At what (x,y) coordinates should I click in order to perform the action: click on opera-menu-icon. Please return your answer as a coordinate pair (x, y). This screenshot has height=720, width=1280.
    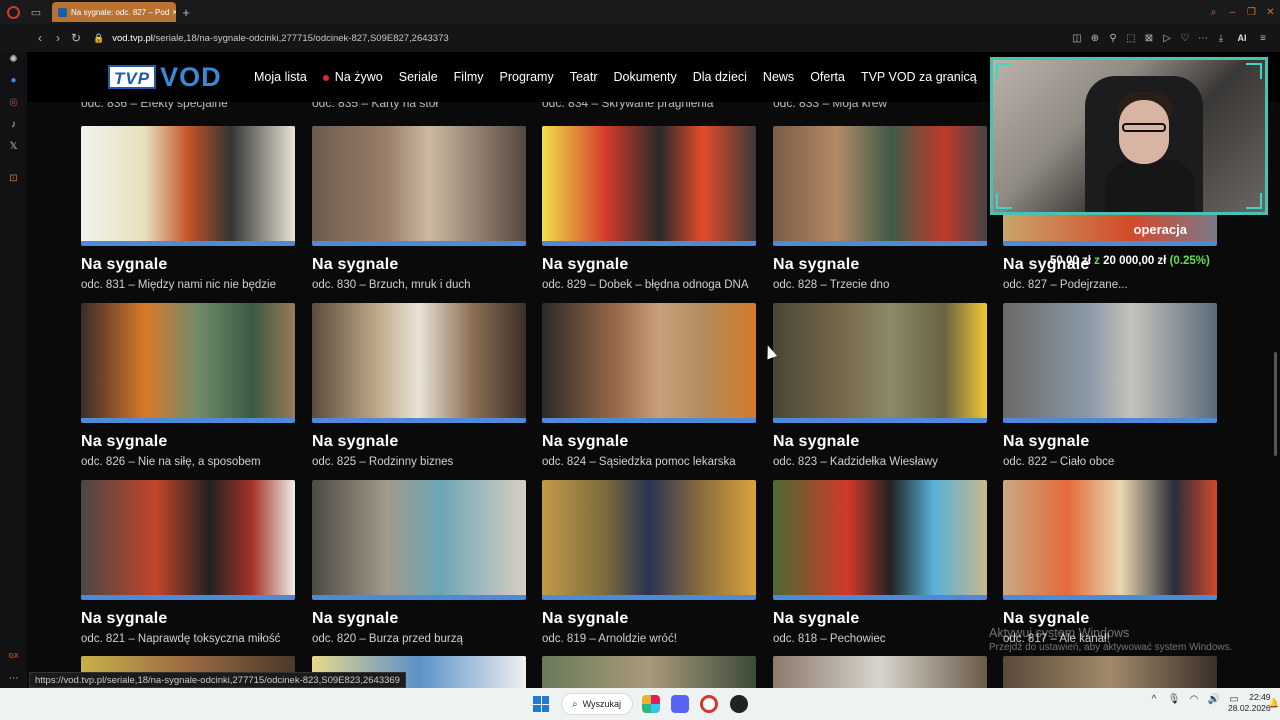
    Looking at the image, I should click on (13, 12).